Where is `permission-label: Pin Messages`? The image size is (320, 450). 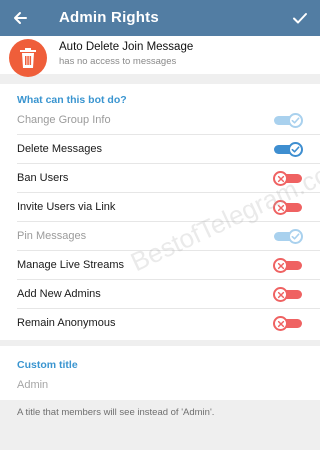 permission-label: Pin Messages is located at coordinates (52, 236).